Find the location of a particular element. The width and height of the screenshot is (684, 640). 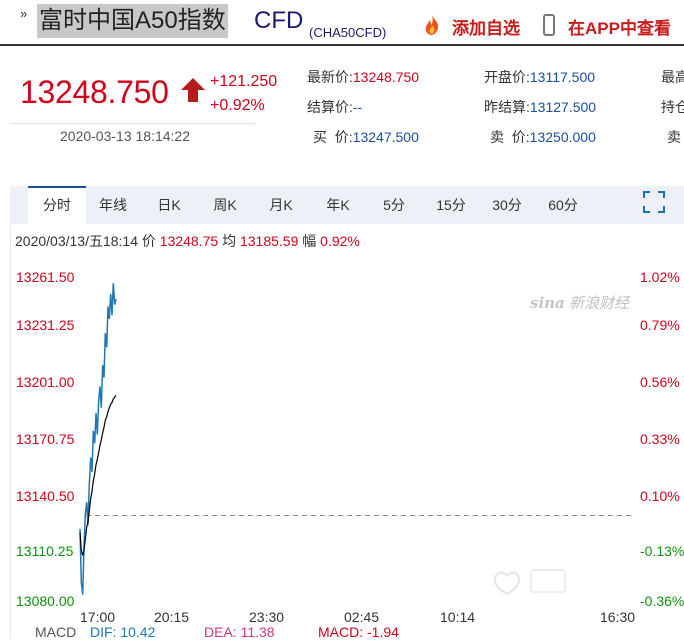

tab-15min: 15分 is located at coordinates (451, 205).